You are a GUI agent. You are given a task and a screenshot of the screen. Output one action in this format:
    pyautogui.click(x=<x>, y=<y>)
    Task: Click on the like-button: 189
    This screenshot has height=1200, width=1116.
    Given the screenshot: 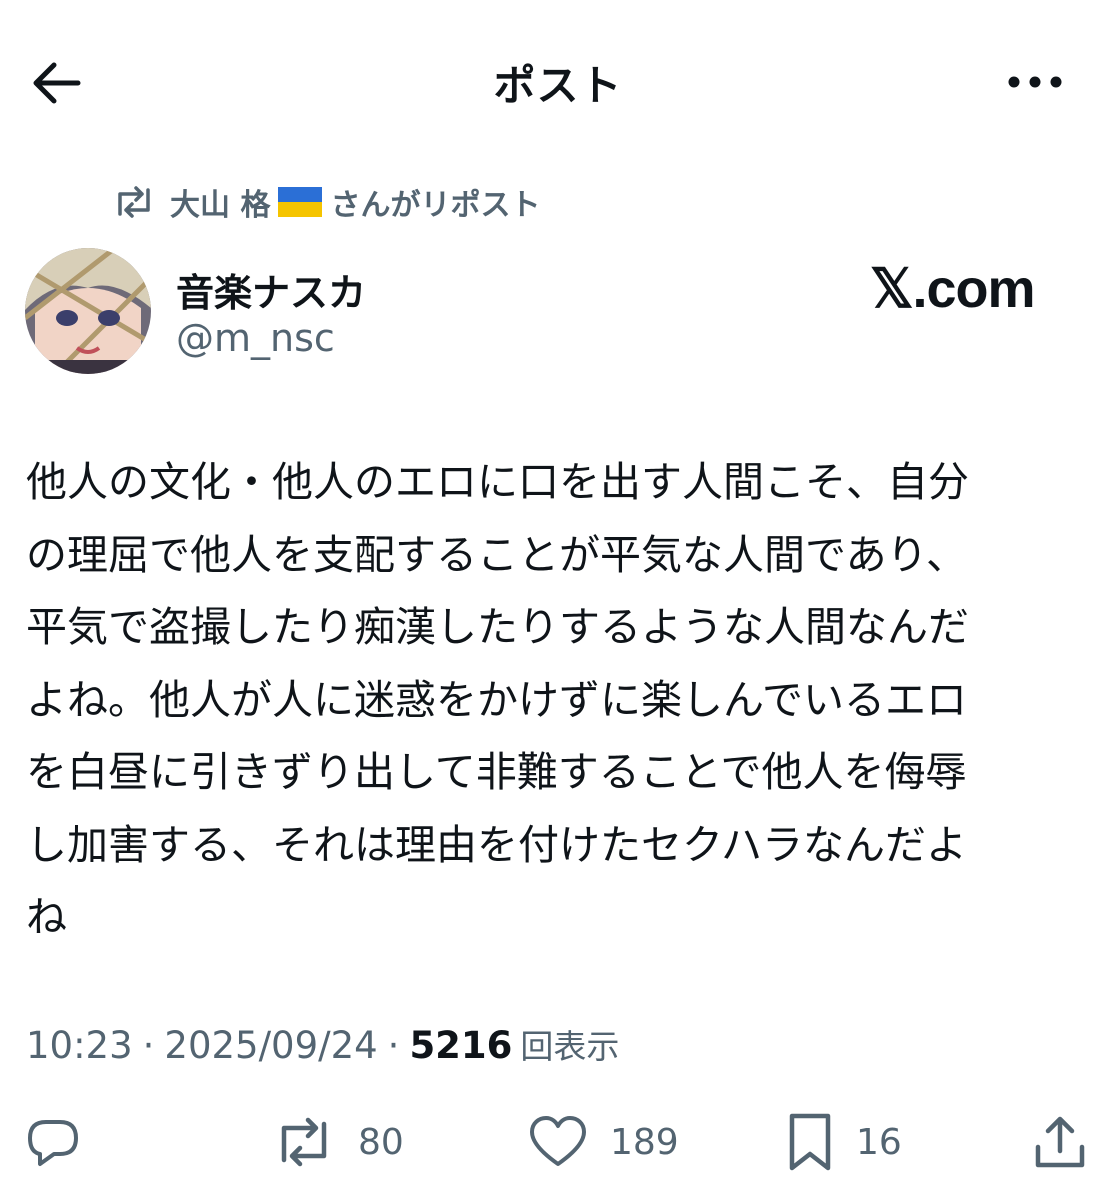 What is the action you would take?
    pyautogui.click(x=603, y=1142)
    